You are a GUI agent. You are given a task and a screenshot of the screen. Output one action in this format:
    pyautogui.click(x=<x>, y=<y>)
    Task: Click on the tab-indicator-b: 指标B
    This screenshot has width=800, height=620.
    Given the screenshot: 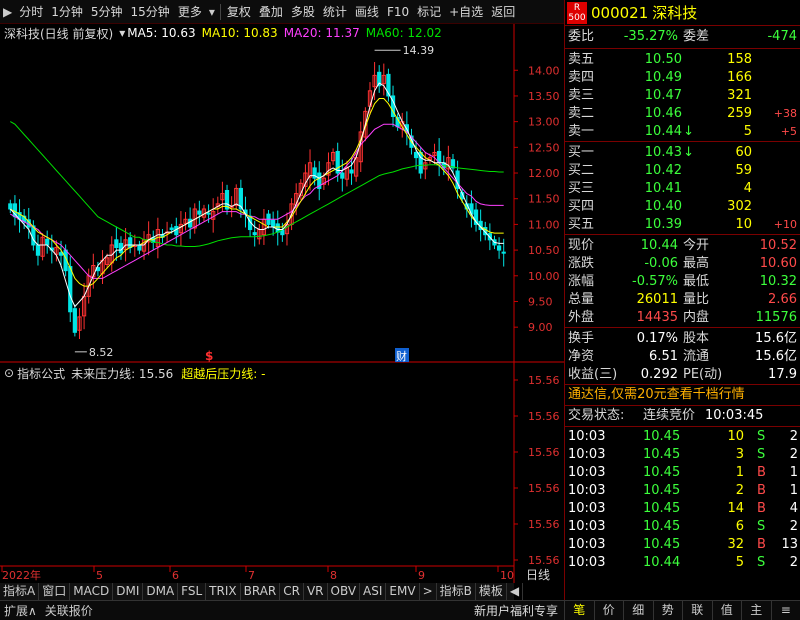 What is the action you would take?
    pyautogui.click(x=456, y=591)
    